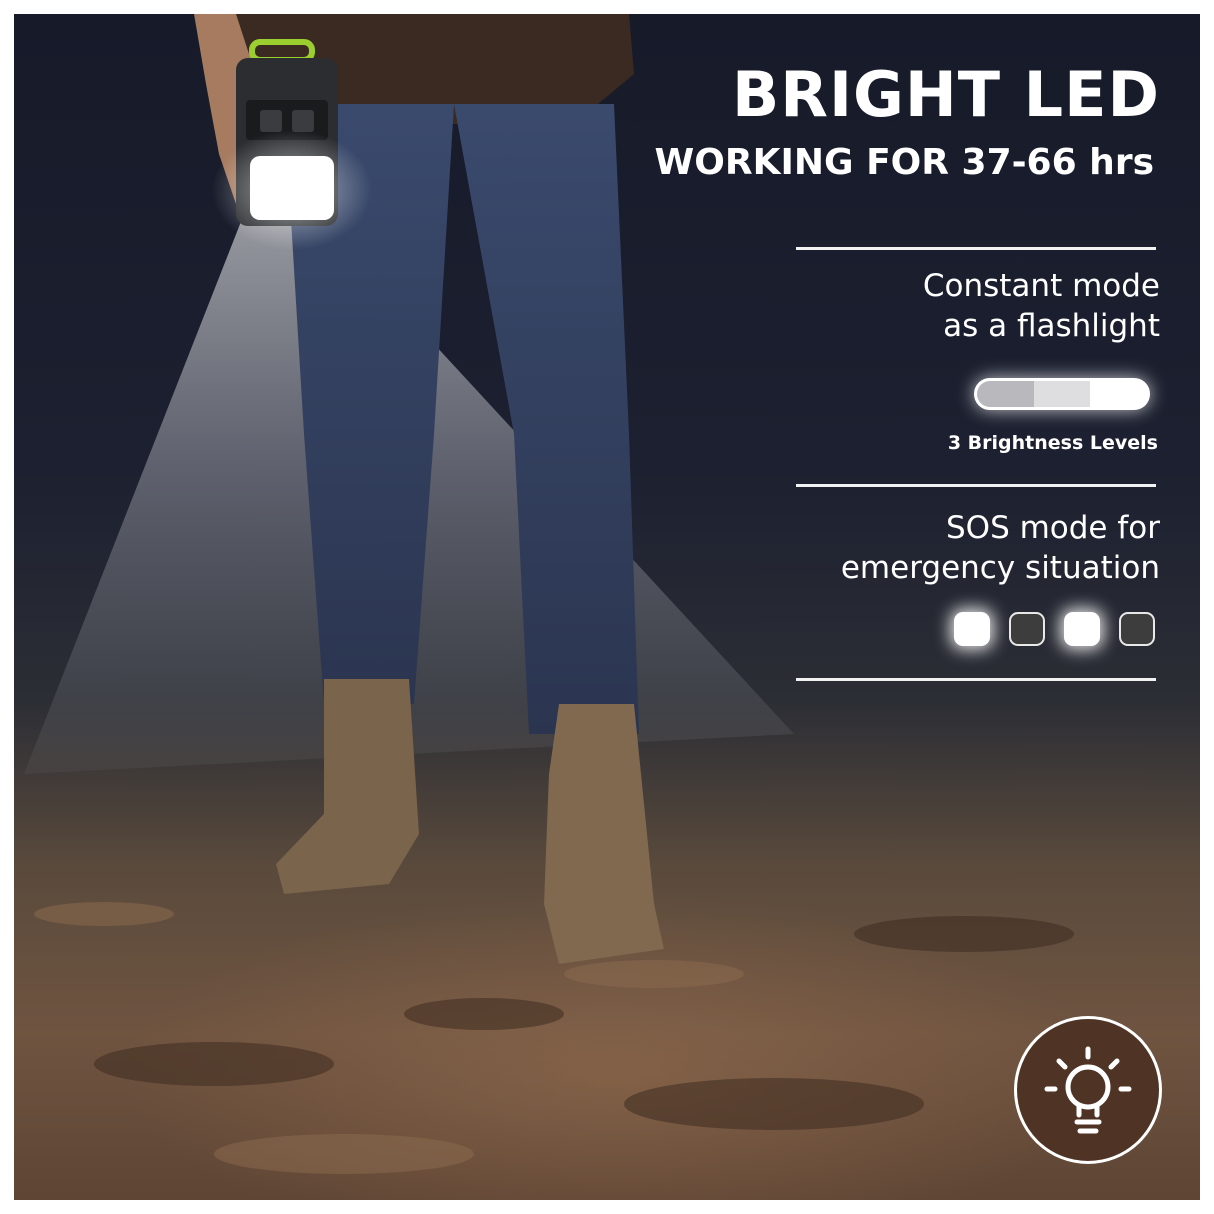  What do you see at coordinates (904, 162) in the screenshot?
I see `subheadline: WORKING FOR 37-66 hrs` at bounding box center [904, 162].